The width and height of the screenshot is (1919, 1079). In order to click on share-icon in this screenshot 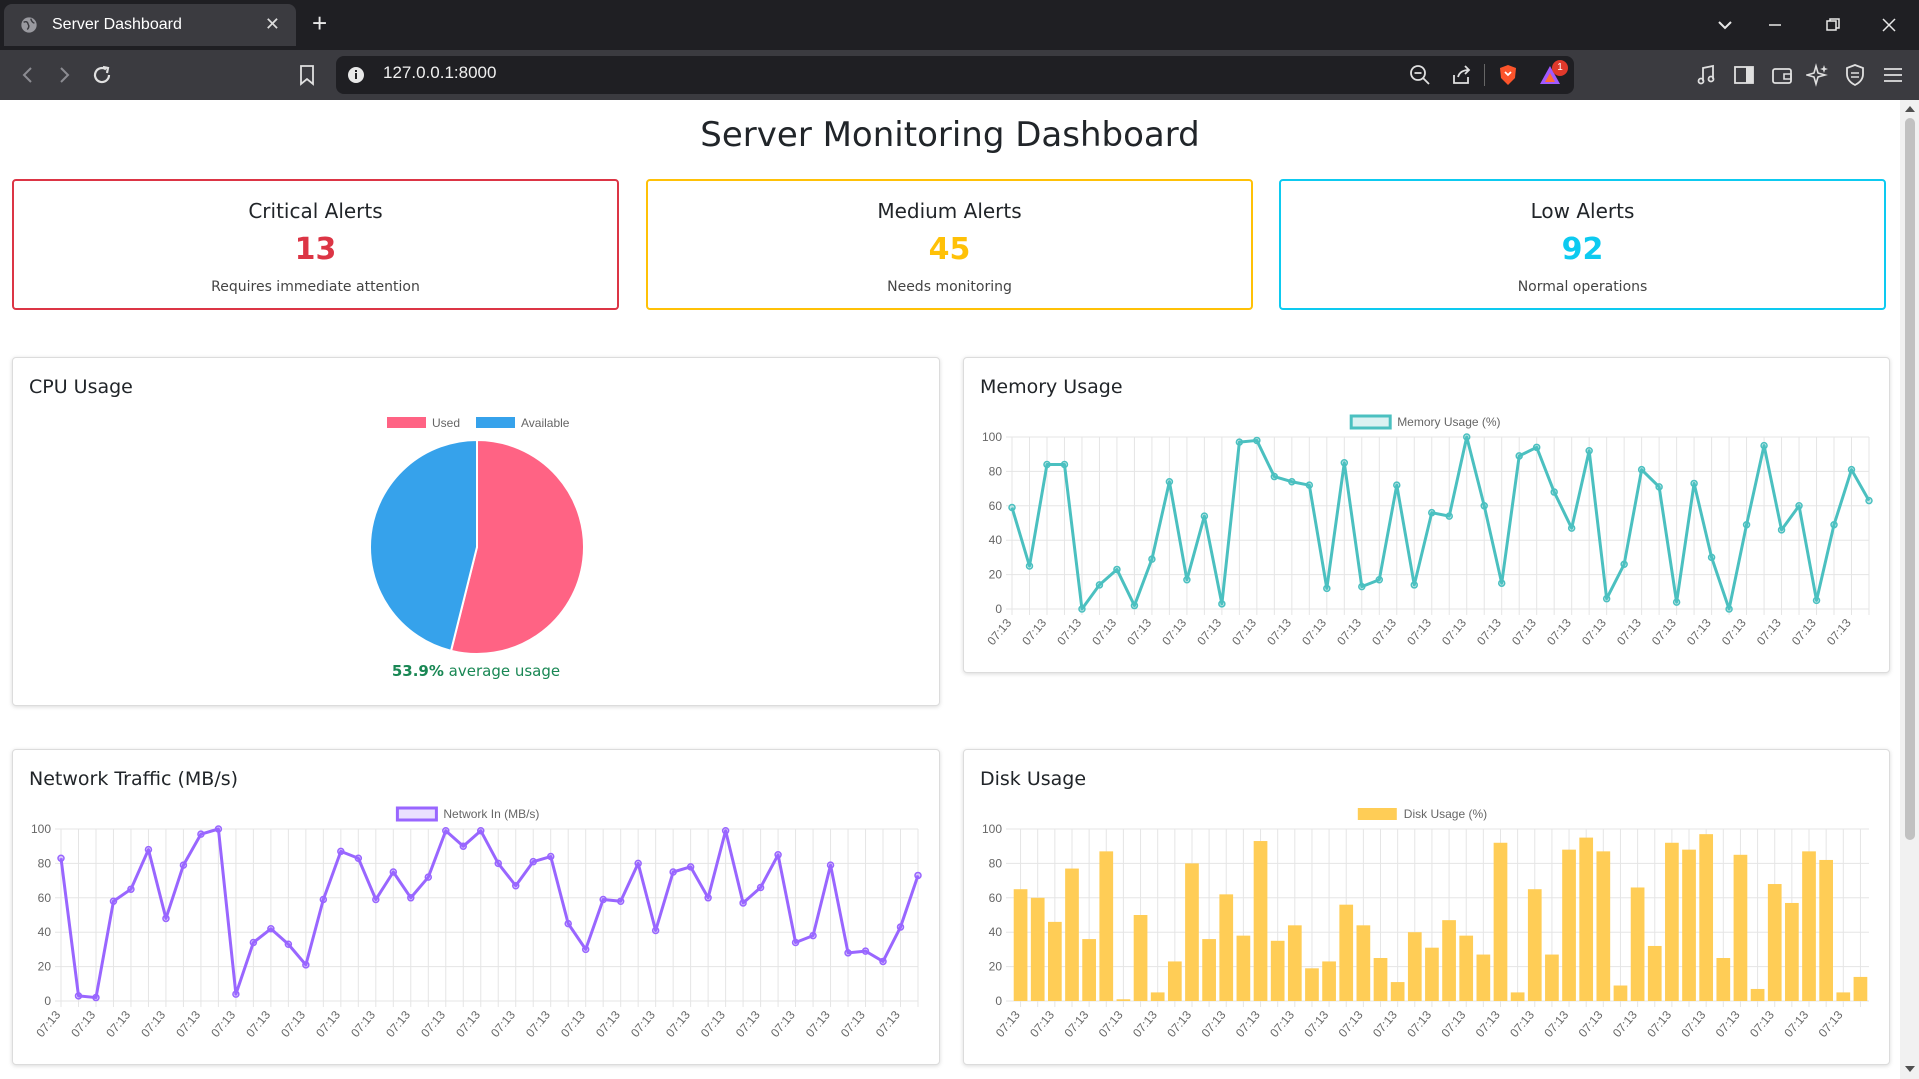, I will do `click(1462, 75)`.